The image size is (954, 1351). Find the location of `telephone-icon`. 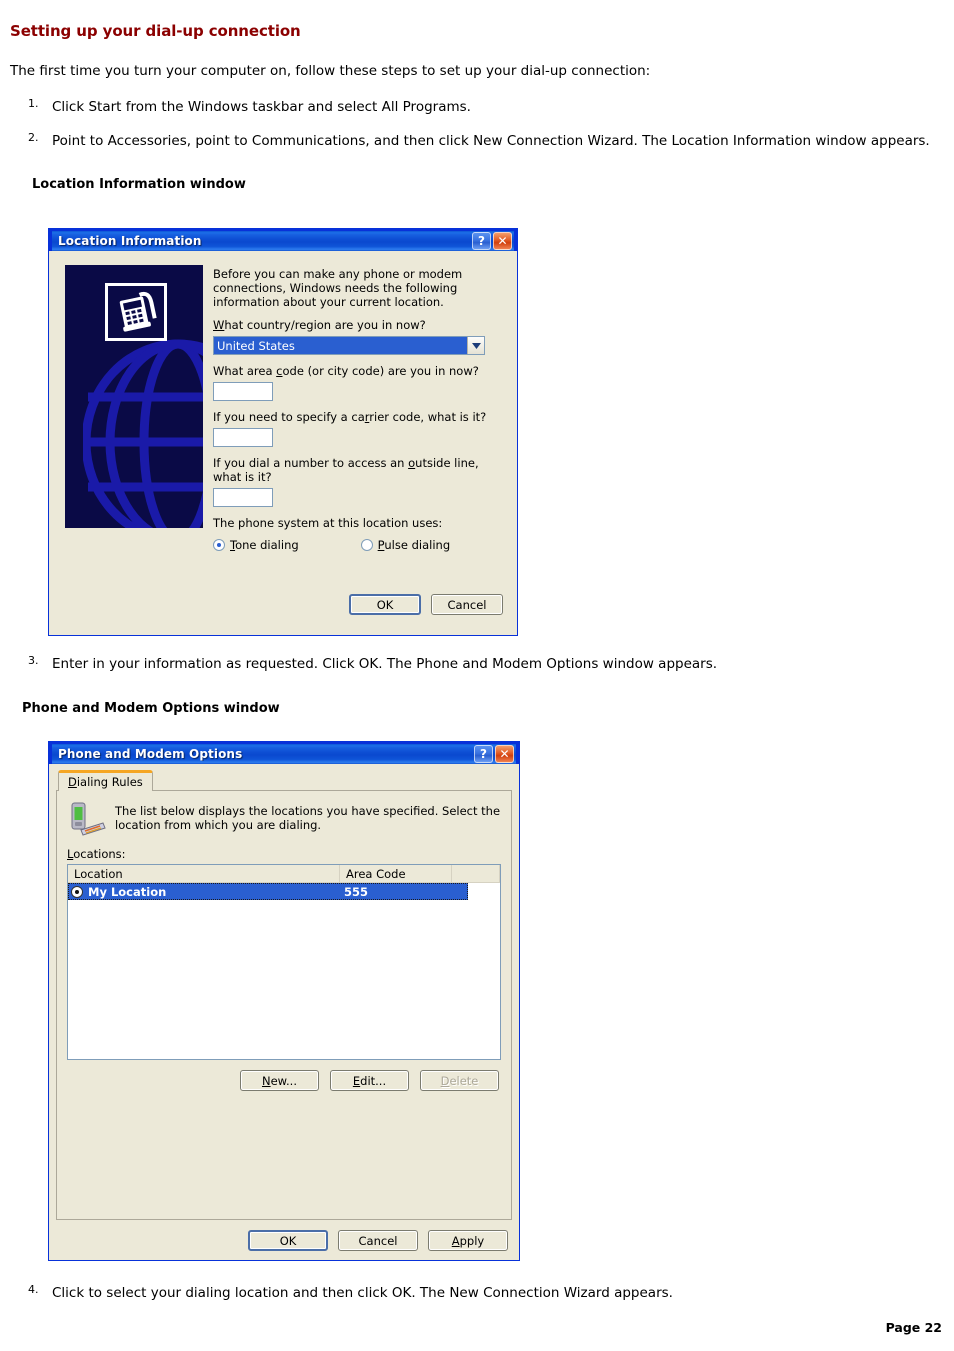

telephone-icon is located at coordinates (136, 312).